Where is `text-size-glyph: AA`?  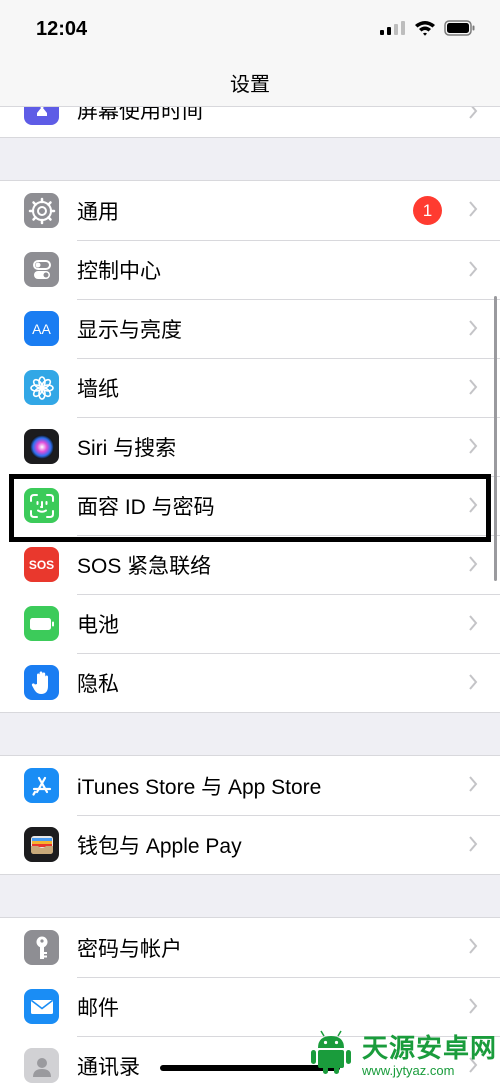 text-size-glyph: AA is located at coordinates (41, 328).